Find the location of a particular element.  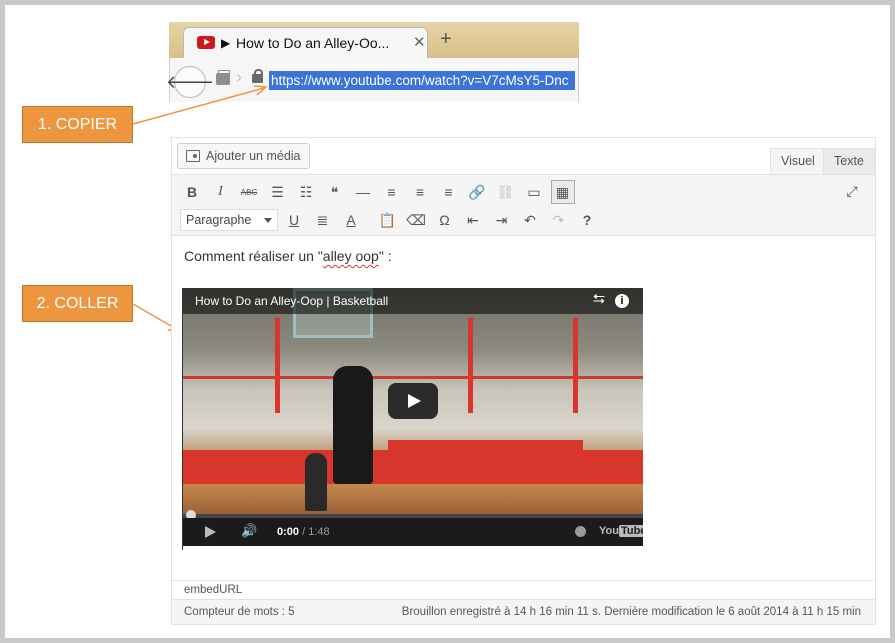

word-count: Compteur de mots : 5 is located at coordinates (239, 612).